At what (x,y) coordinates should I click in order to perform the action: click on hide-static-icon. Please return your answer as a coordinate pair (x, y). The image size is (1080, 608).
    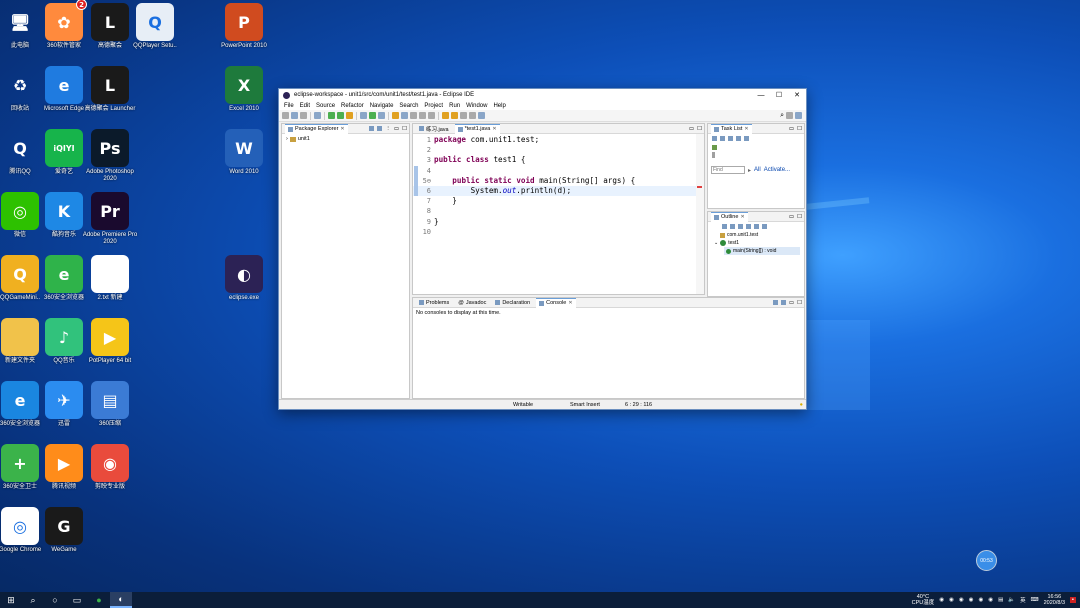
    Looking at the image, I should click on (740, 226).